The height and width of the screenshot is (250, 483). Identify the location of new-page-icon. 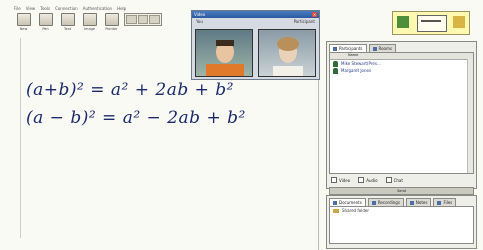
(23, 19).